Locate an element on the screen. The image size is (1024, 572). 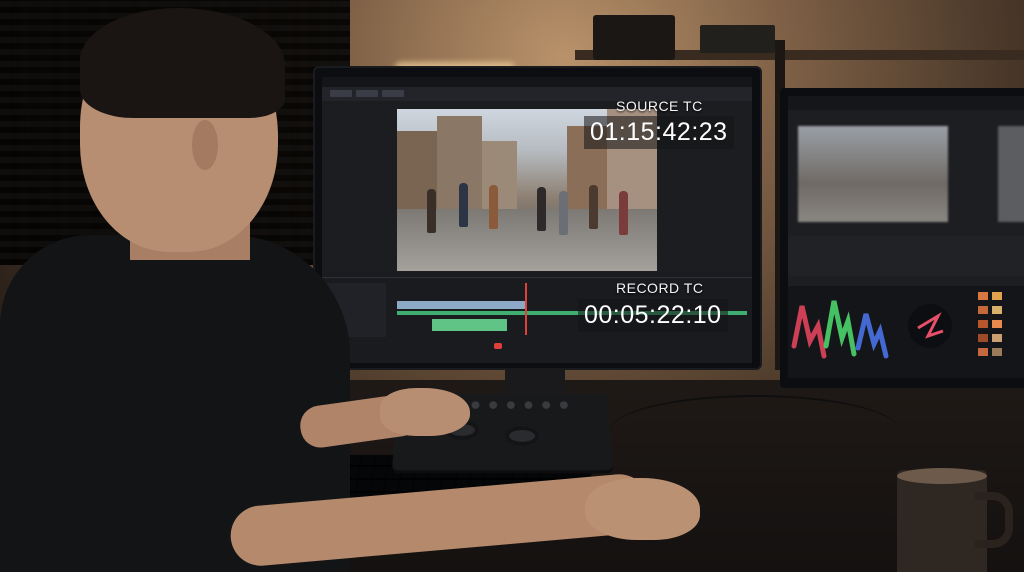
record-tc-value: 00:05:22:10 is located at coordinates (653, 315).